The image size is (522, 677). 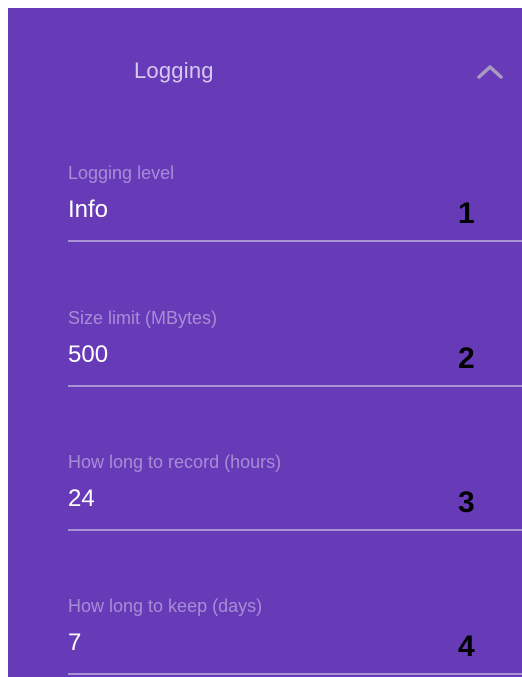 What do you see at coordinates (258, 210) in the screenshot?
I see `logging-level-input` at bounding box center [258, 210].